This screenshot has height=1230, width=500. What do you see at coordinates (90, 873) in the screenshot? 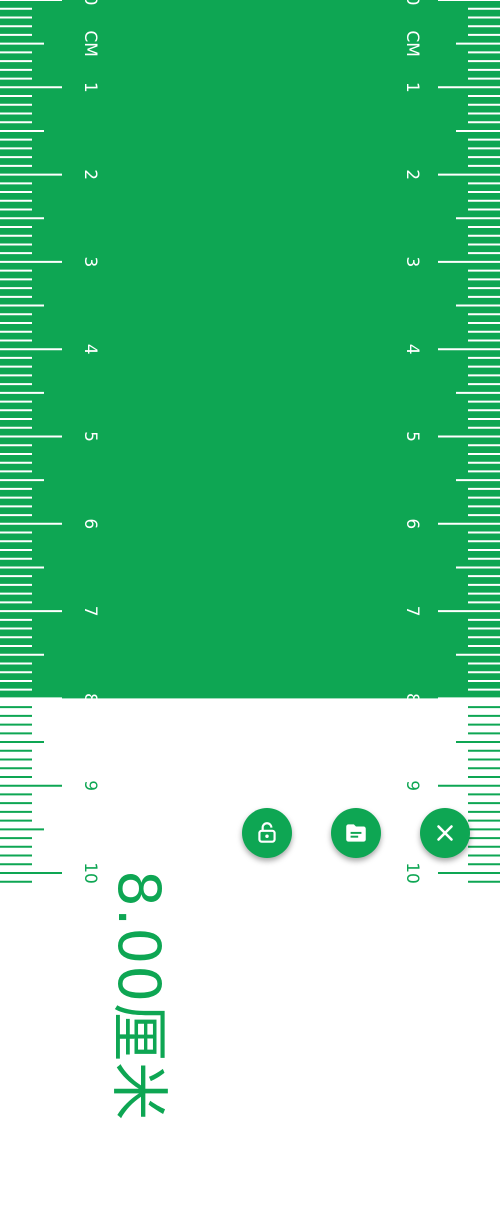
I see `ruler-number-left: 10` at bounding box center [90, 873].